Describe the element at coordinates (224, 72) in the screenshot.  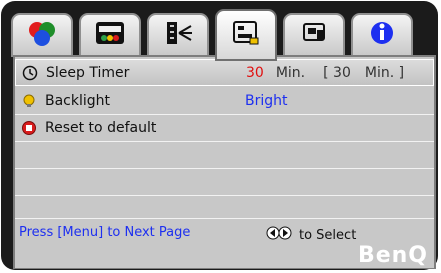
I see `menu-row-sleep-timer: Sleep Timer 30 Min. [ 30 Min. ]` at that location.